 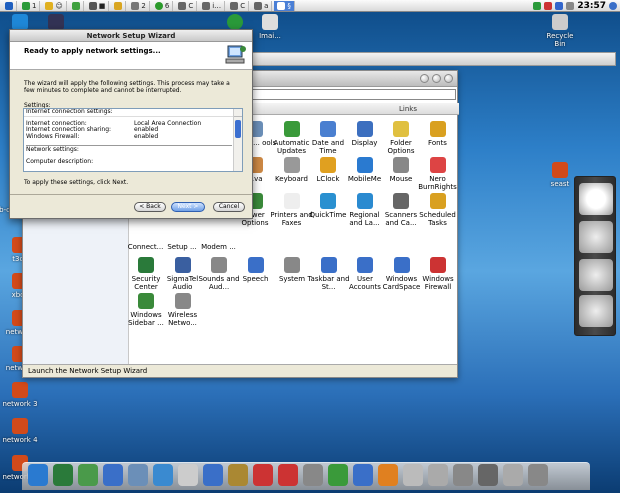 What do you see at coordinates (133, 140) in the screenshot?
I see `settings-textbox: Internet connection settings` at bounding box center [133, 140].